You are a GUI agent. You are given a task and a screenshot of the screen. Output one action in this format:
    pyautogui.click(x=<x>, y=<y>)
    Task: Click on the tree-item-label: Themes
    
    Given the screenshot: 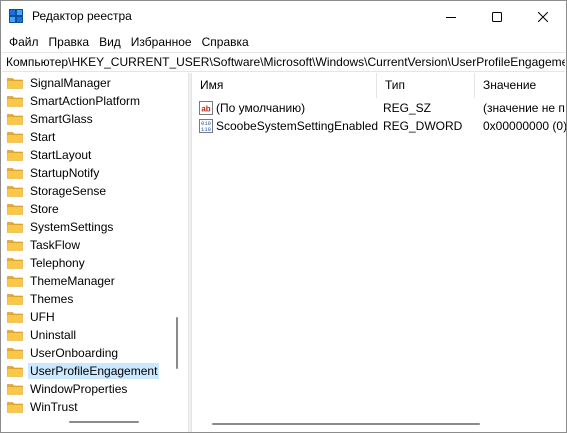 What is the action you would take?
    pyautogui.click(x=52, y=299)
    